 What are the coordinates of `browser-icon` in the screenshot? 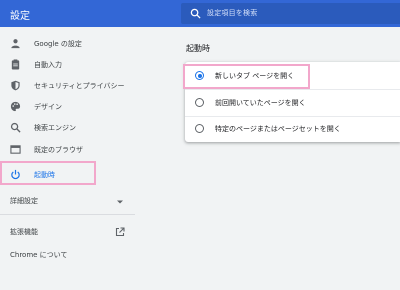 It's located at (15, 149).